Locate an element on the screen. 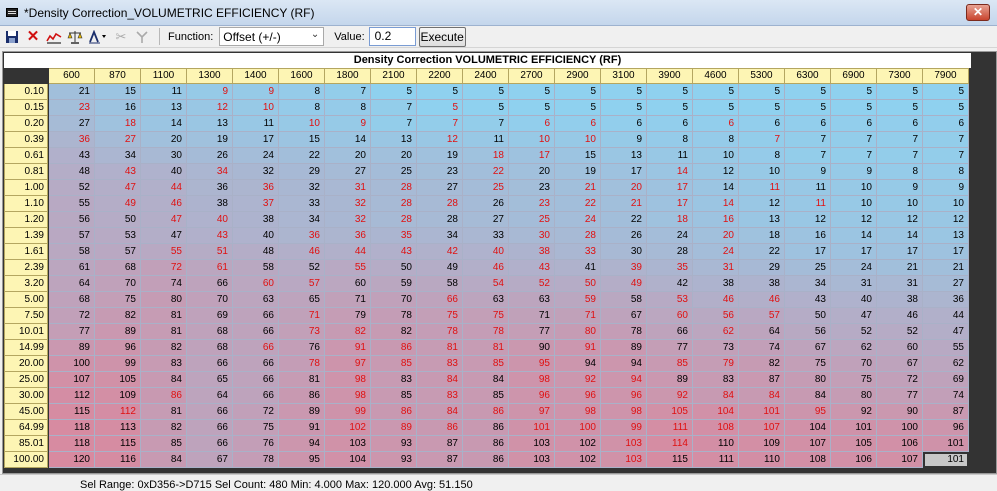  text-format-icon is located at coordinates (98, 37).